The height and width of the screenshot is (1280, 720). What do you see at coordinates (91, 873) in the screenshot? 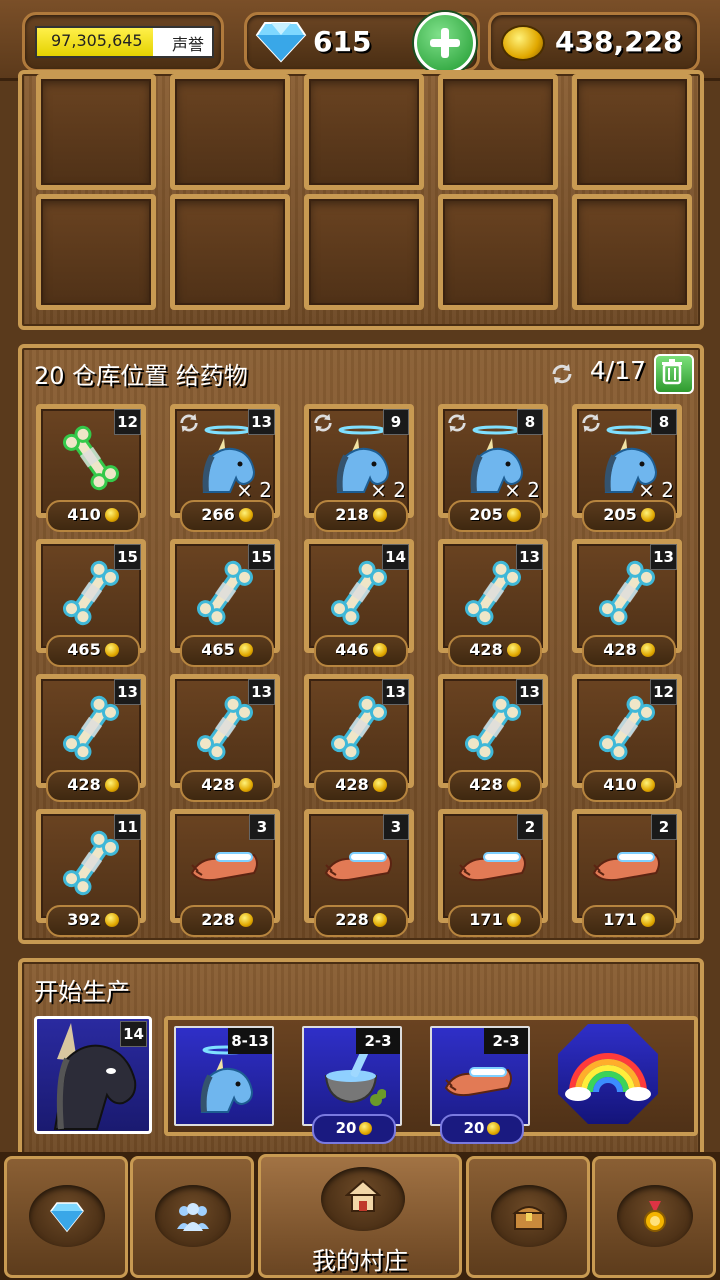
I see `shelf-item-bone: 11 392` at bounding box center [91, 873].